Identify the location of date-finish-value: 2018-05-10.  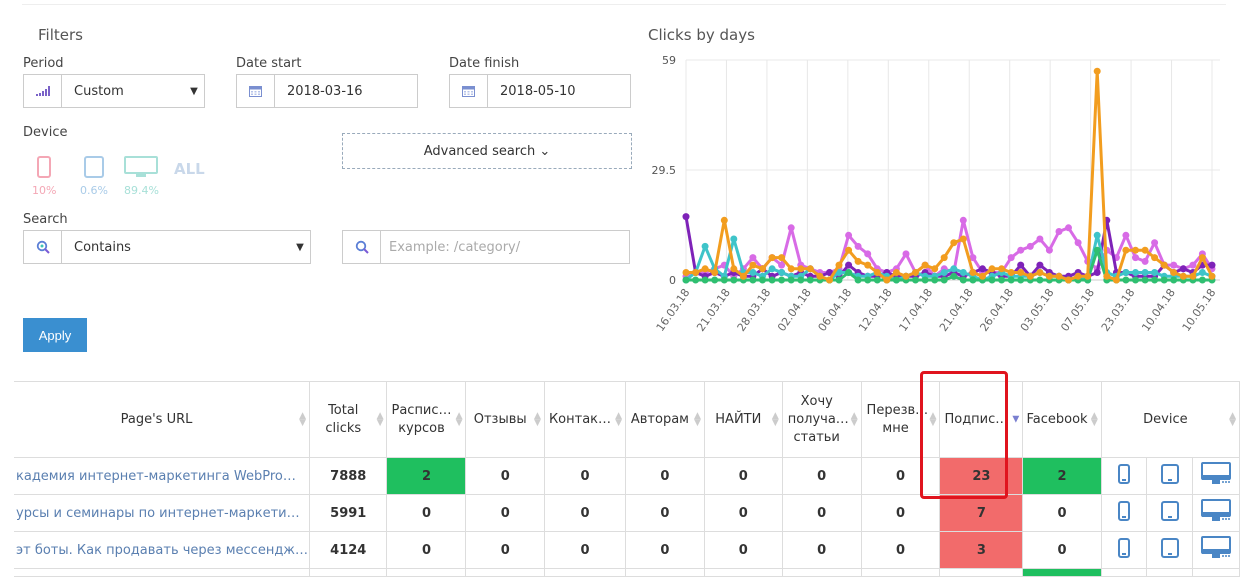
(538, 91).